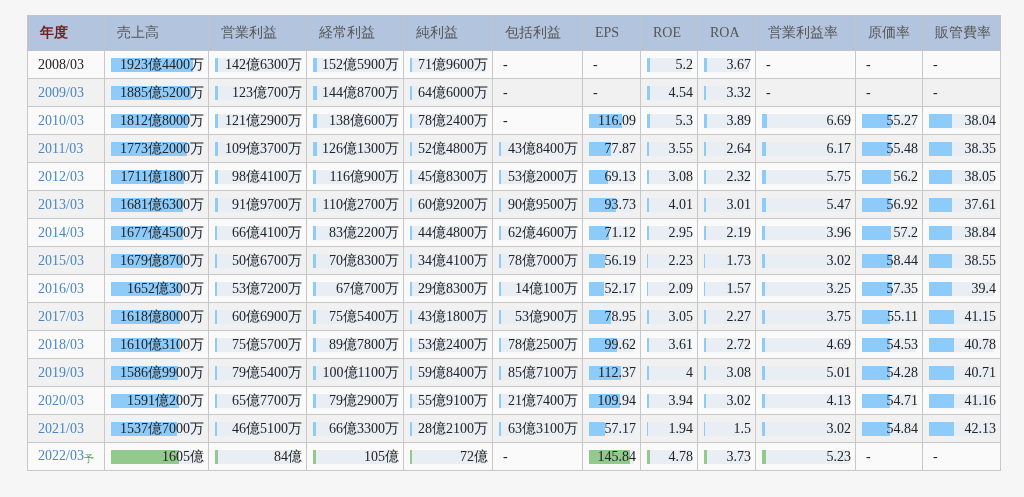  What do you see at coordinates (905, 176) in the screenshot?
I see `cell-value: 56.2` at bounding box center [905, 176].